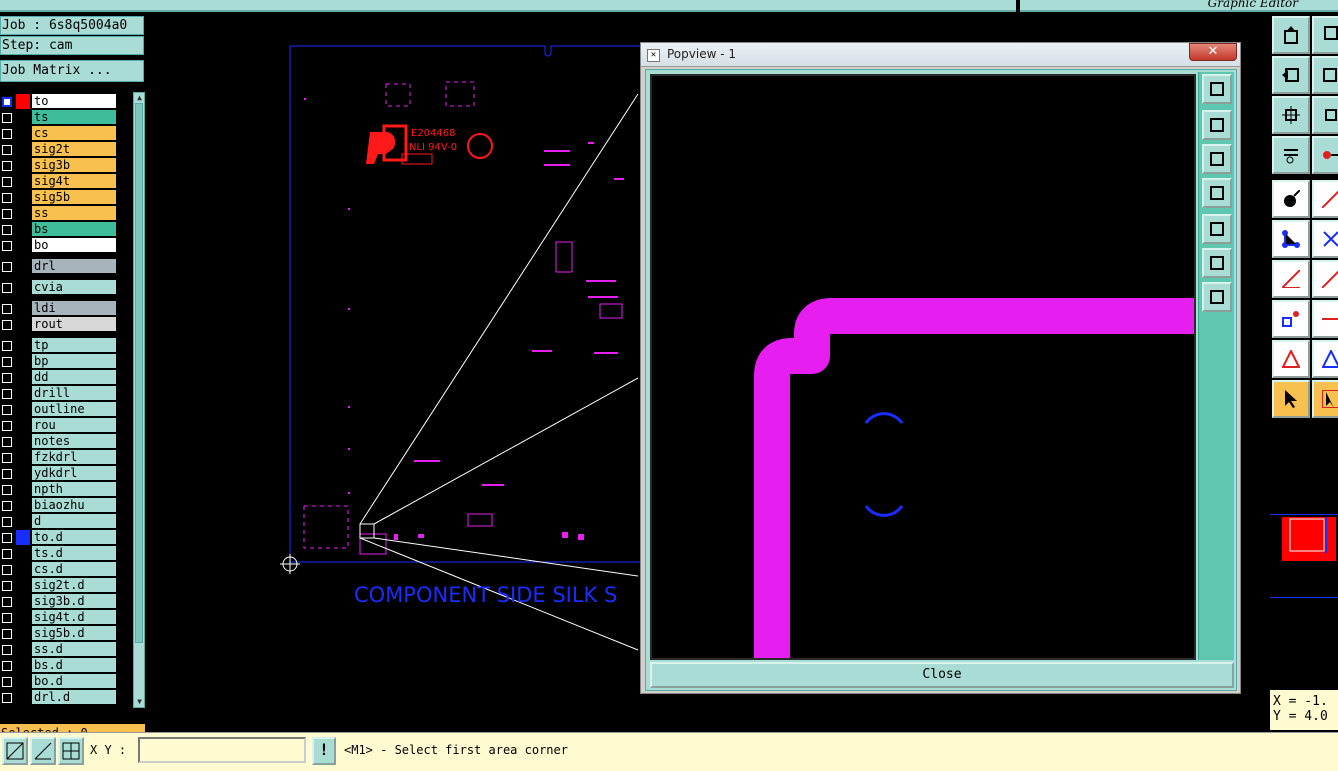 The width and height of the screenshot is (1338, 771). I want to click on layer-name: ldi, so click(74, 308).